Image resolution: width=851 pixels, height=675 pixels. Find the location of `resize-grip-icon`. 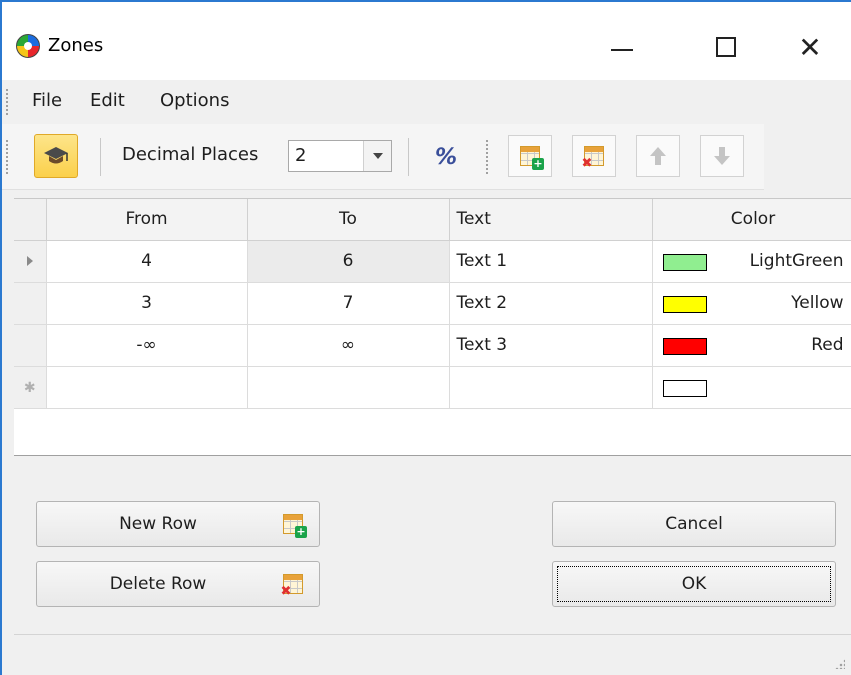

resize-grip-icon is located at coordinates (840, 664).